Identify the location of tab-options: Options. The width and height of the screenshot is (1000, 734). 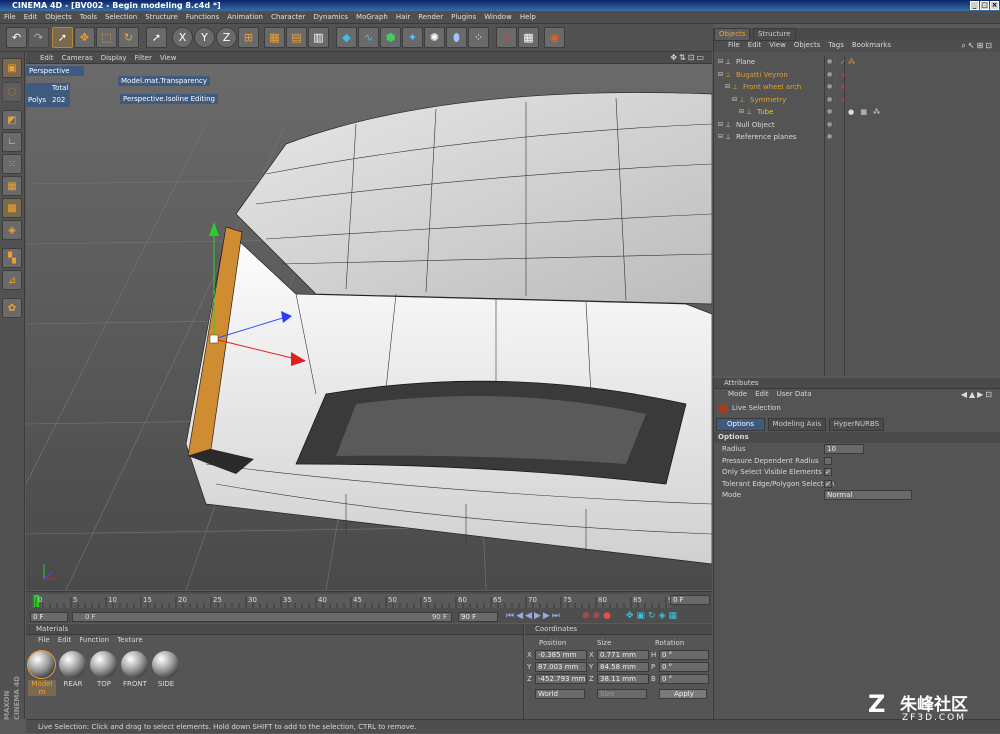
(741, 424).